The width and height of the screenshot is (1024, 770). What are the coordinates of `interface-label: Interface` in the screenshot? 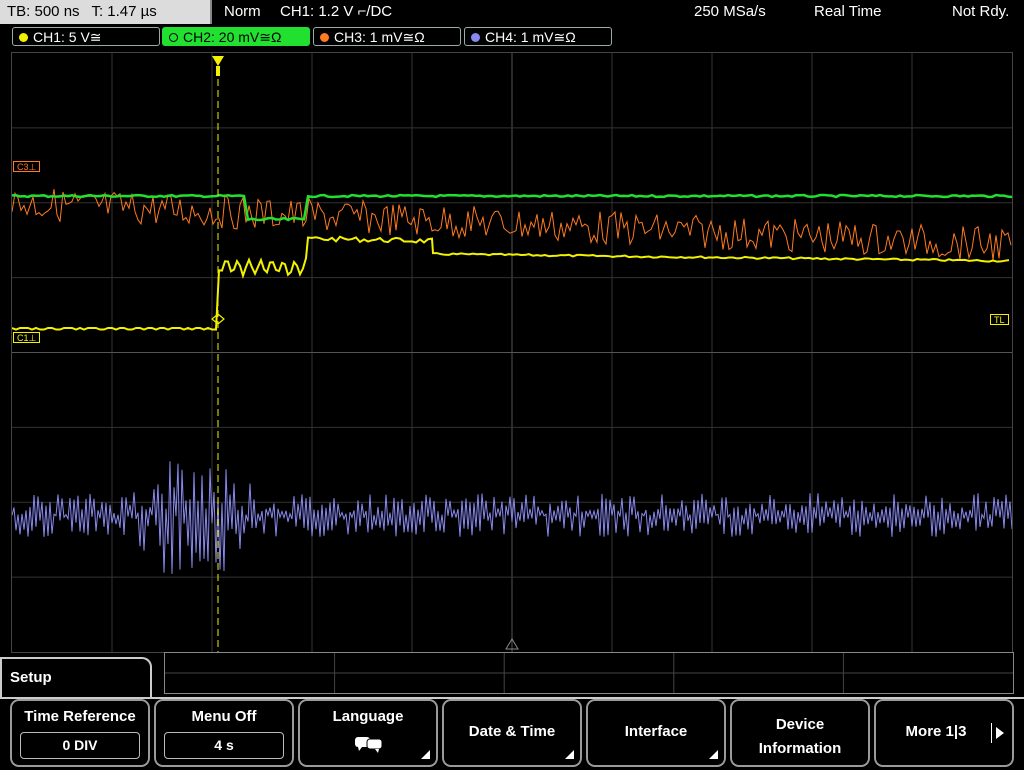 It's located at (656, 731).